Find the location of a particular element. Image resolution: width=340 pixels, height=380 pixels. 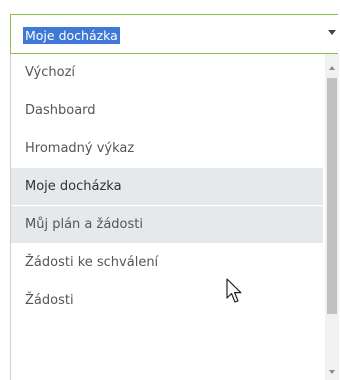

option-moje-dochazka: Moje docházka is located at coordinates (167, 186).